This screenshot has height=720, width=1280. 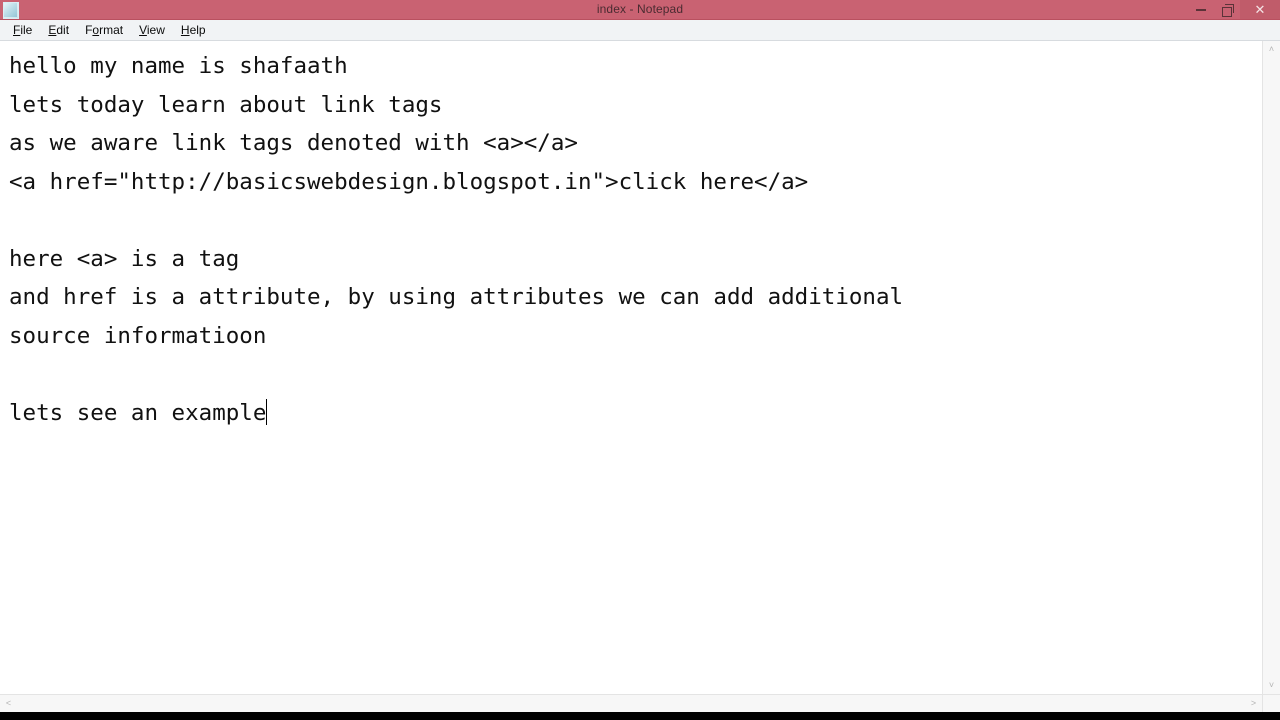 I want to click on horizontal-scrollbar: ˂ ˃, so click(x=631, y=703).